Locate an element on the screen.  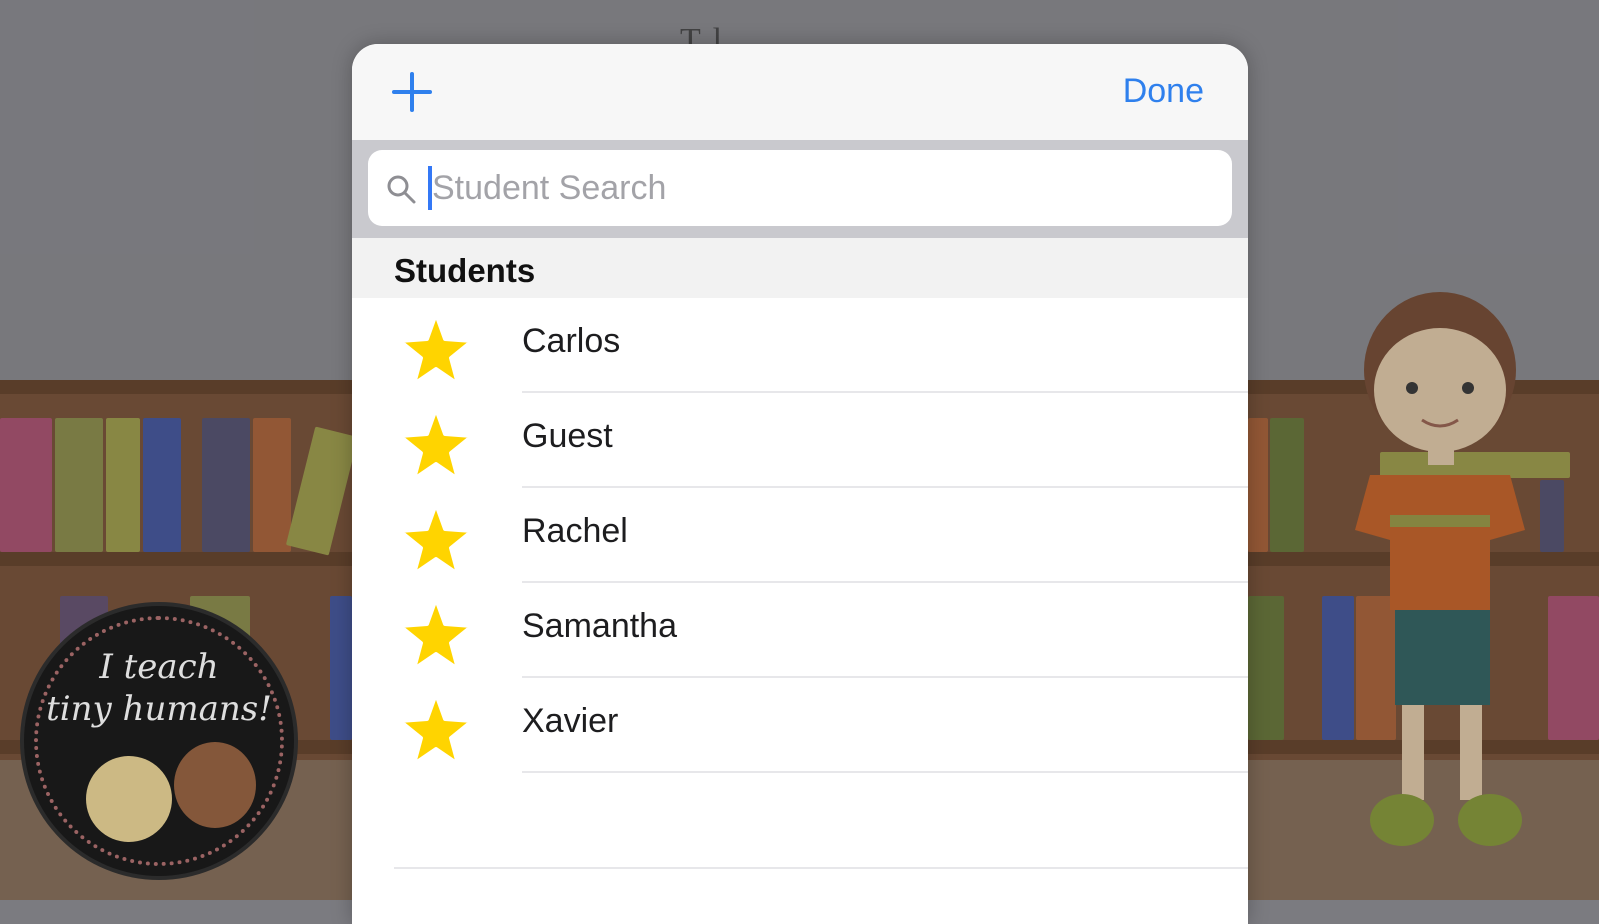
search-field is located at coordinates (800, 188).